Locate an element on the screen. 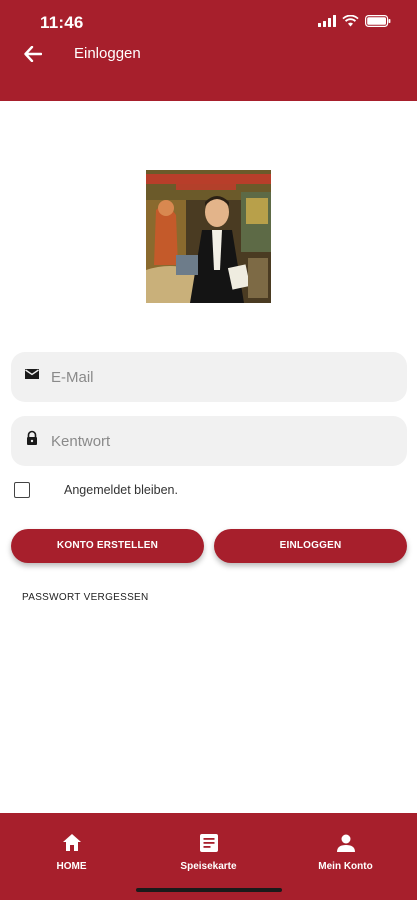  email-field-container is located at coordinates (209, 377).